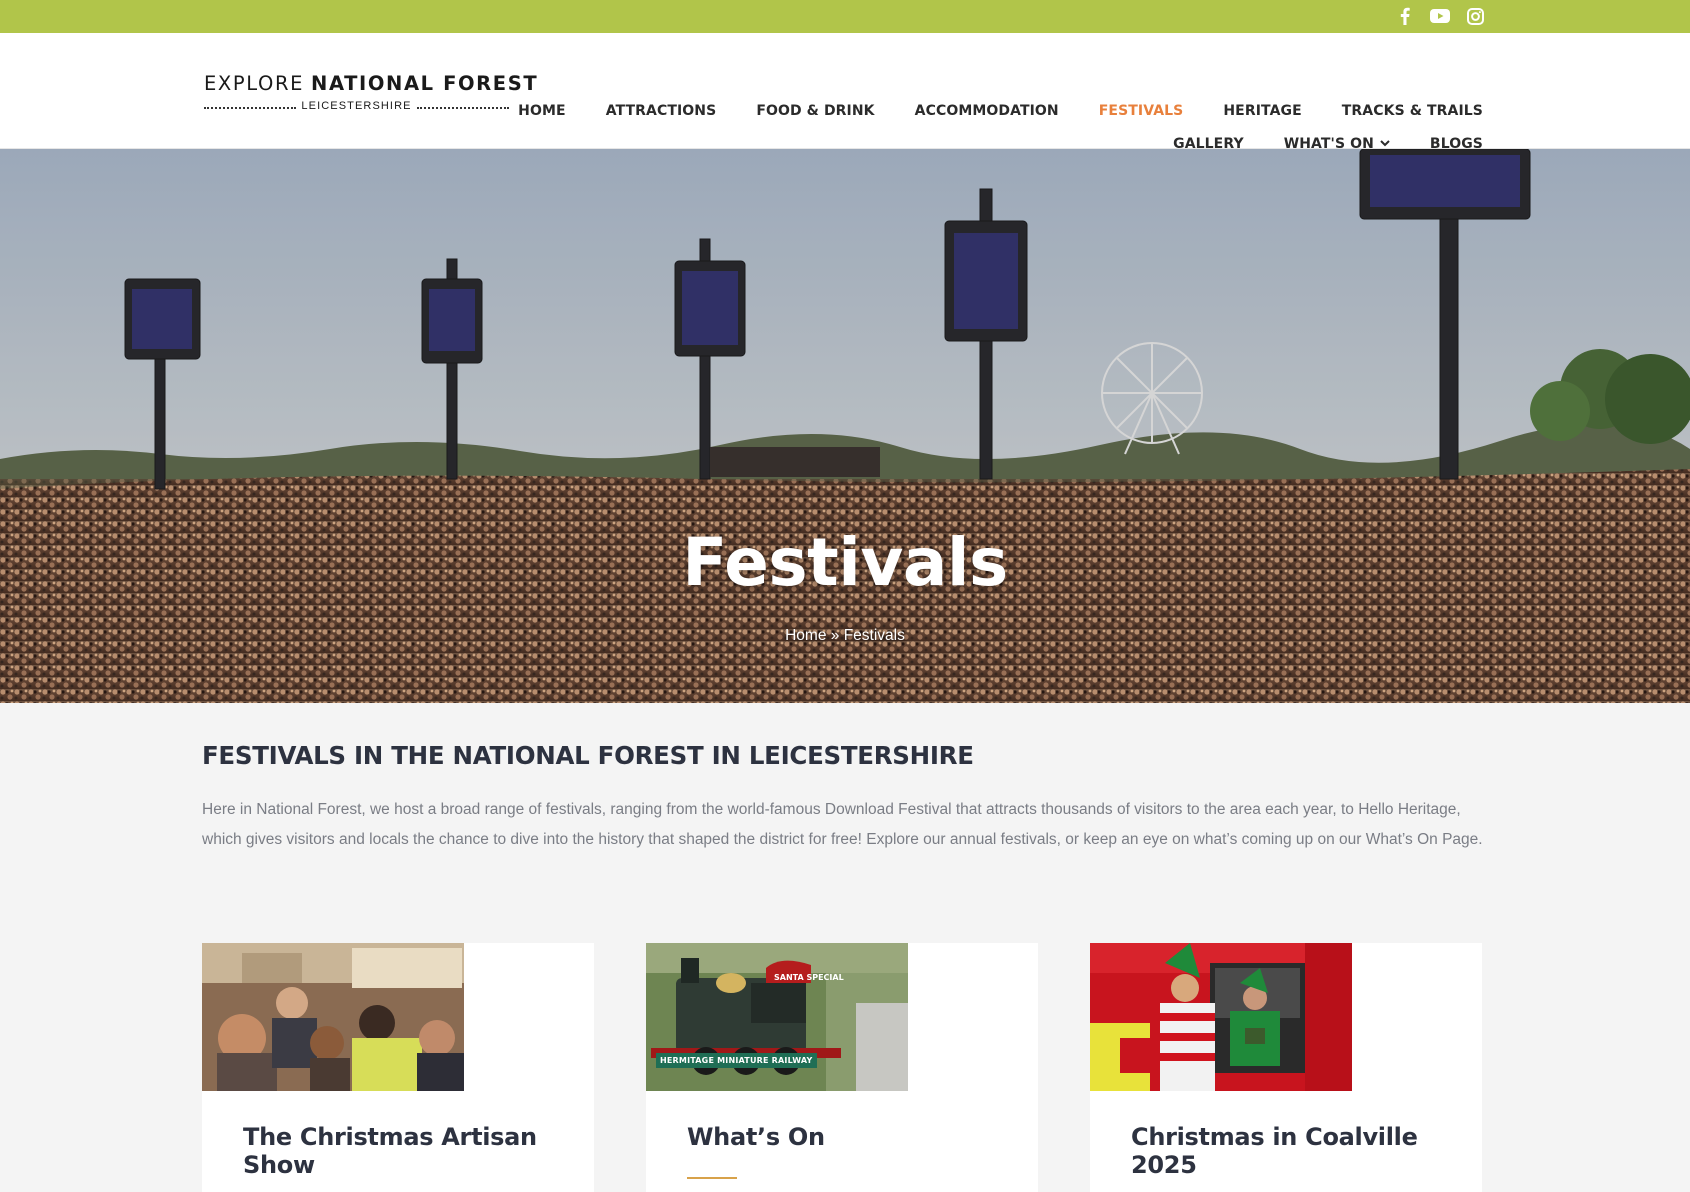 The height and width of the screenshot is (1192, 1690). I want to click on page-title: Festivals, so click(845, 562).